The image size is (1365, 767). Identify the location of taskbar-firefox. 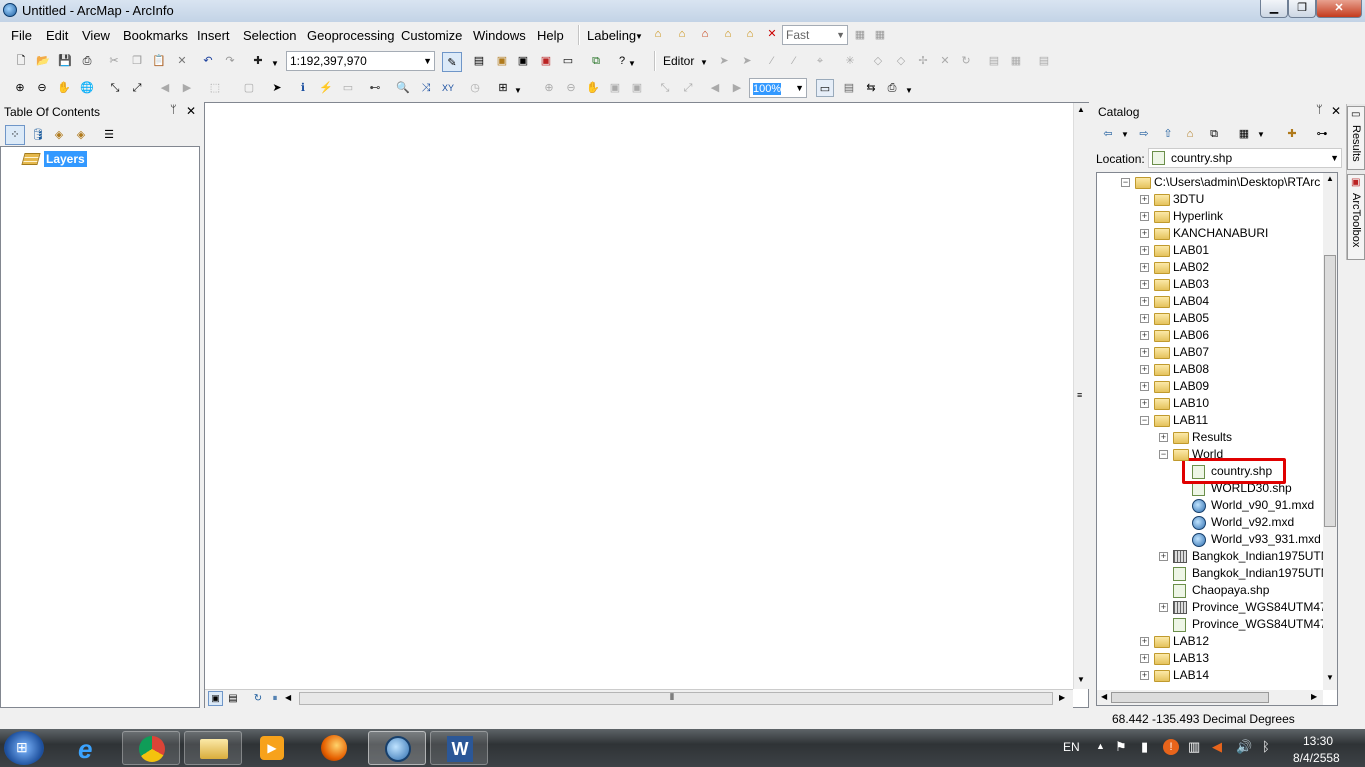
(335, 748).